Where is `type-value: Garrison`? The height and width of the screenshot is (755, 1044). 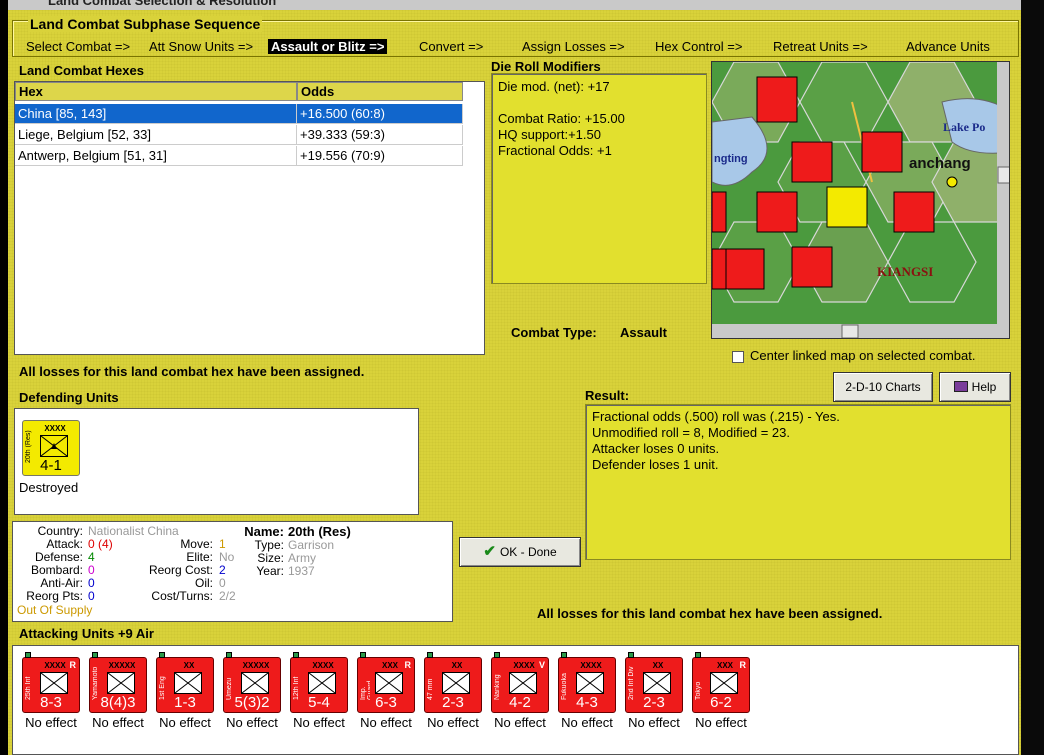 type-value: Garrison is located at coordinates (311, 545).